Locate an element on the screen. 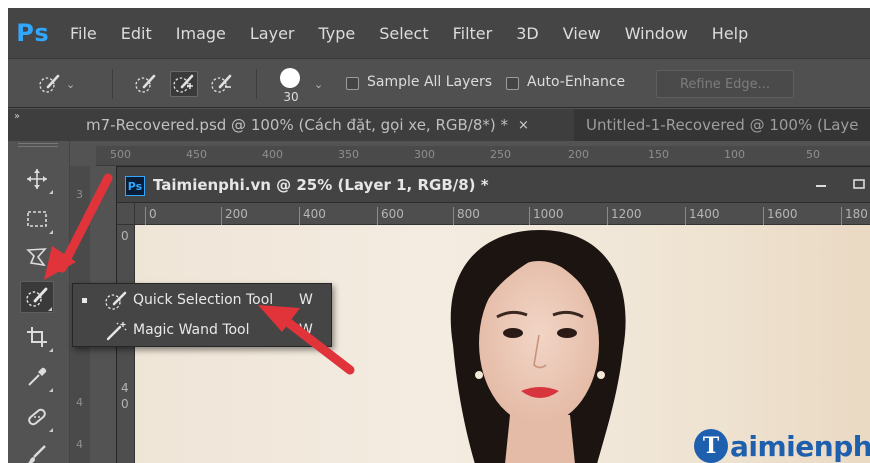  photoshop-logo: Ps is located at coordinates (33, 33).